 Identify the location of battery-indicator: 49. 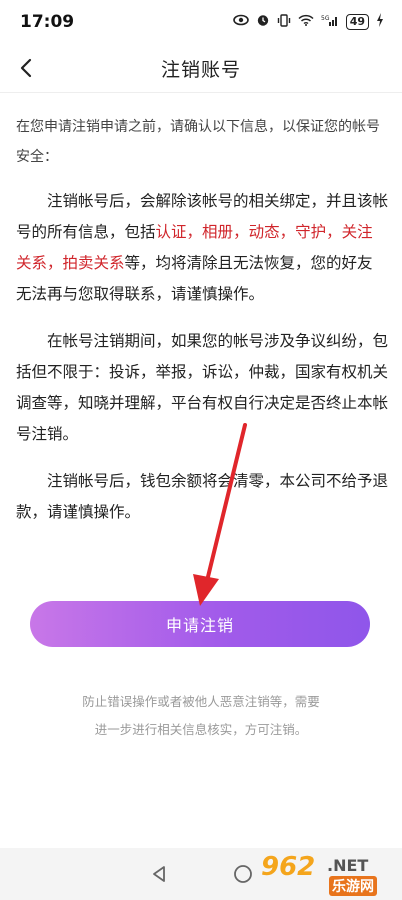
(357, 22).